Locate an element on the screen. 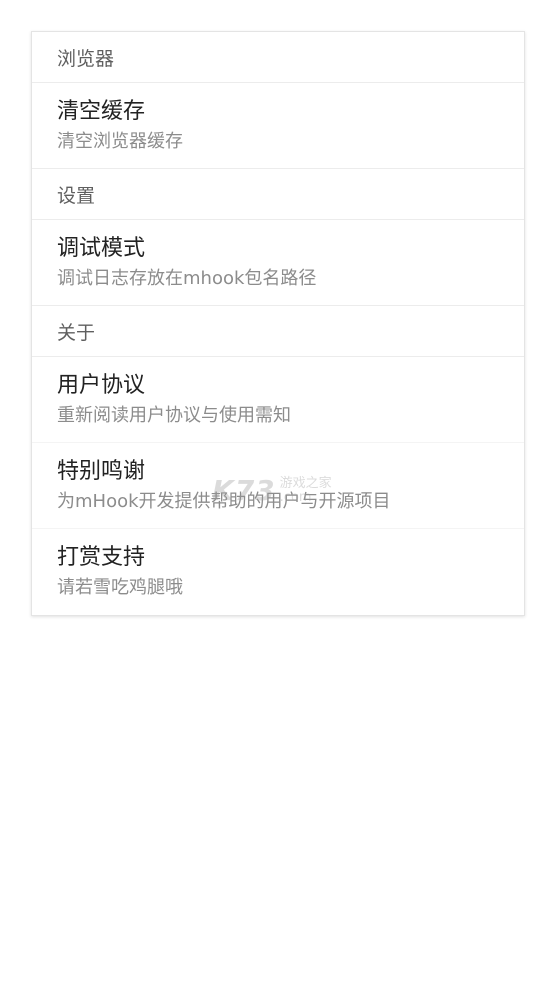 This screenshot has width=554, height=984. donate-support-item: 打赏支持 请若雪吃鸡腿哦 is located at coordinates (278, 572).